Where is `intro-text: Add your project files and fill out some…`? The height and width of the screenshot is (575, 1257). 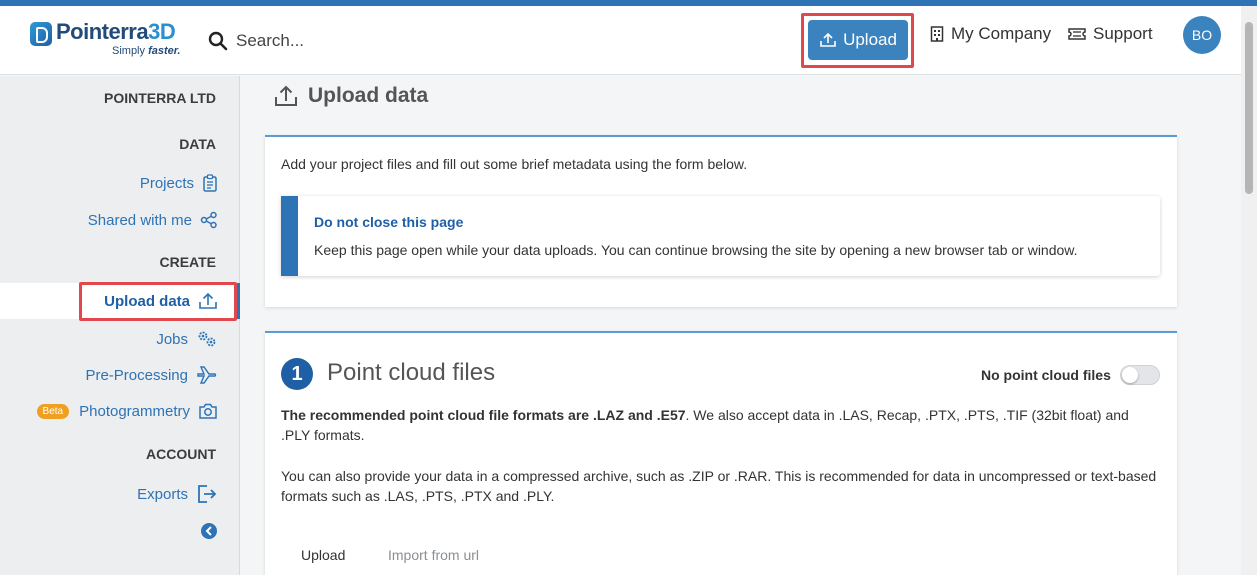 intro-text: Add your project files and fill out some… is located at coordinates (514, 164).